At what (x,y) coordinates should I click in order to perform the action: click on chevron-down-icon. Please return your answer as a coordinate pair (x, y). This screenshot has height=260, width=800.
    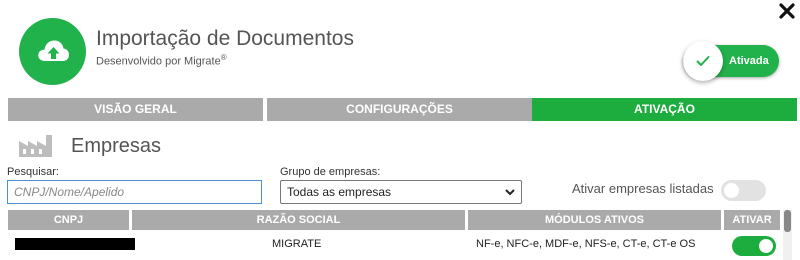
    Looking at the image, I should click on (510, 192).